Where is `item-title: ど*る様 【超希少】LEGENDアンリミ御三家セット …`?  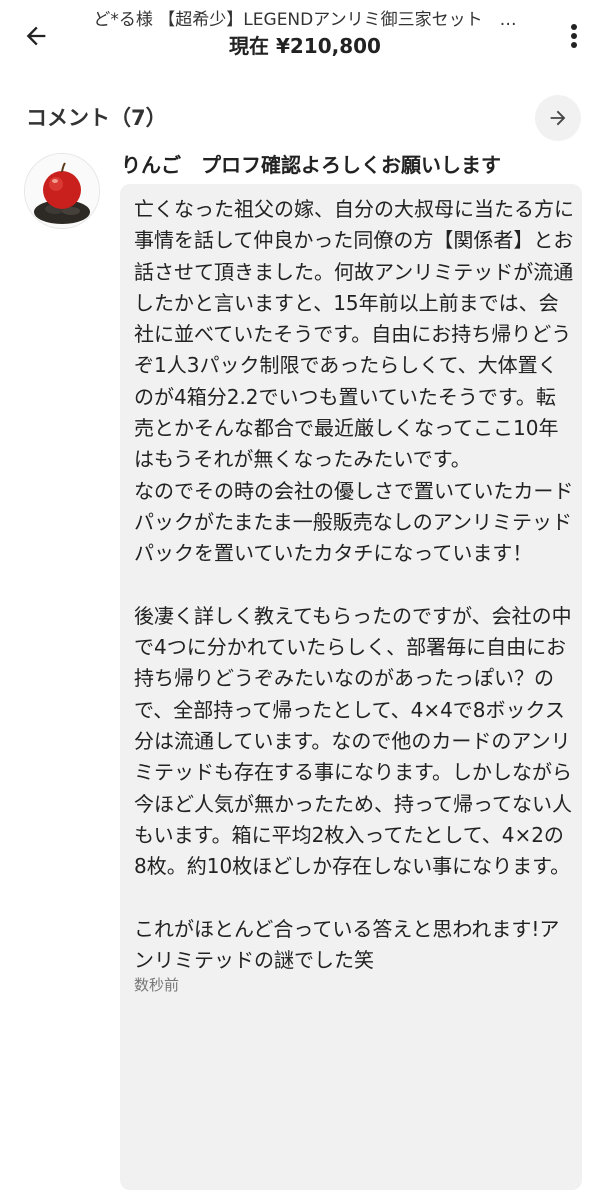 item-title: ど*る様 【超希少】LEGENDアンリミ御三家セット … is located at coordinates (305, 20).